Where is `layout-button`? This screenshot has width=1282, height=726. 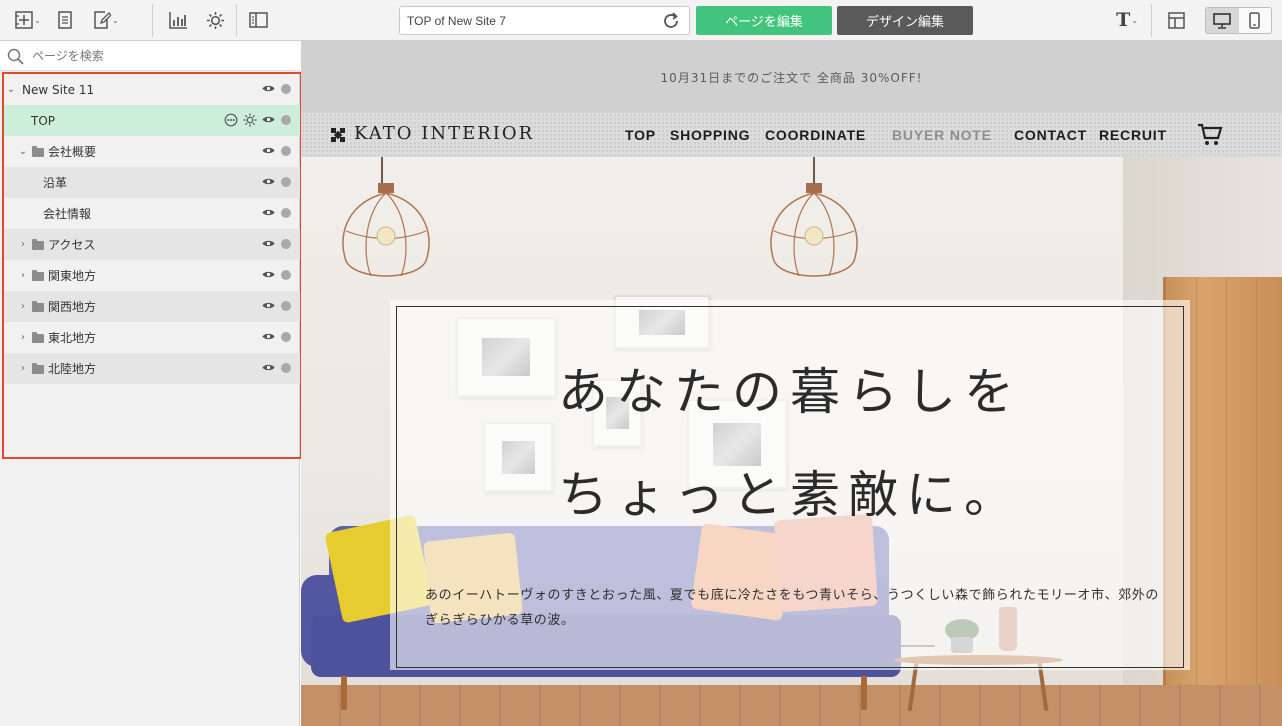 layout-button is located at coordinates (1176, 20).